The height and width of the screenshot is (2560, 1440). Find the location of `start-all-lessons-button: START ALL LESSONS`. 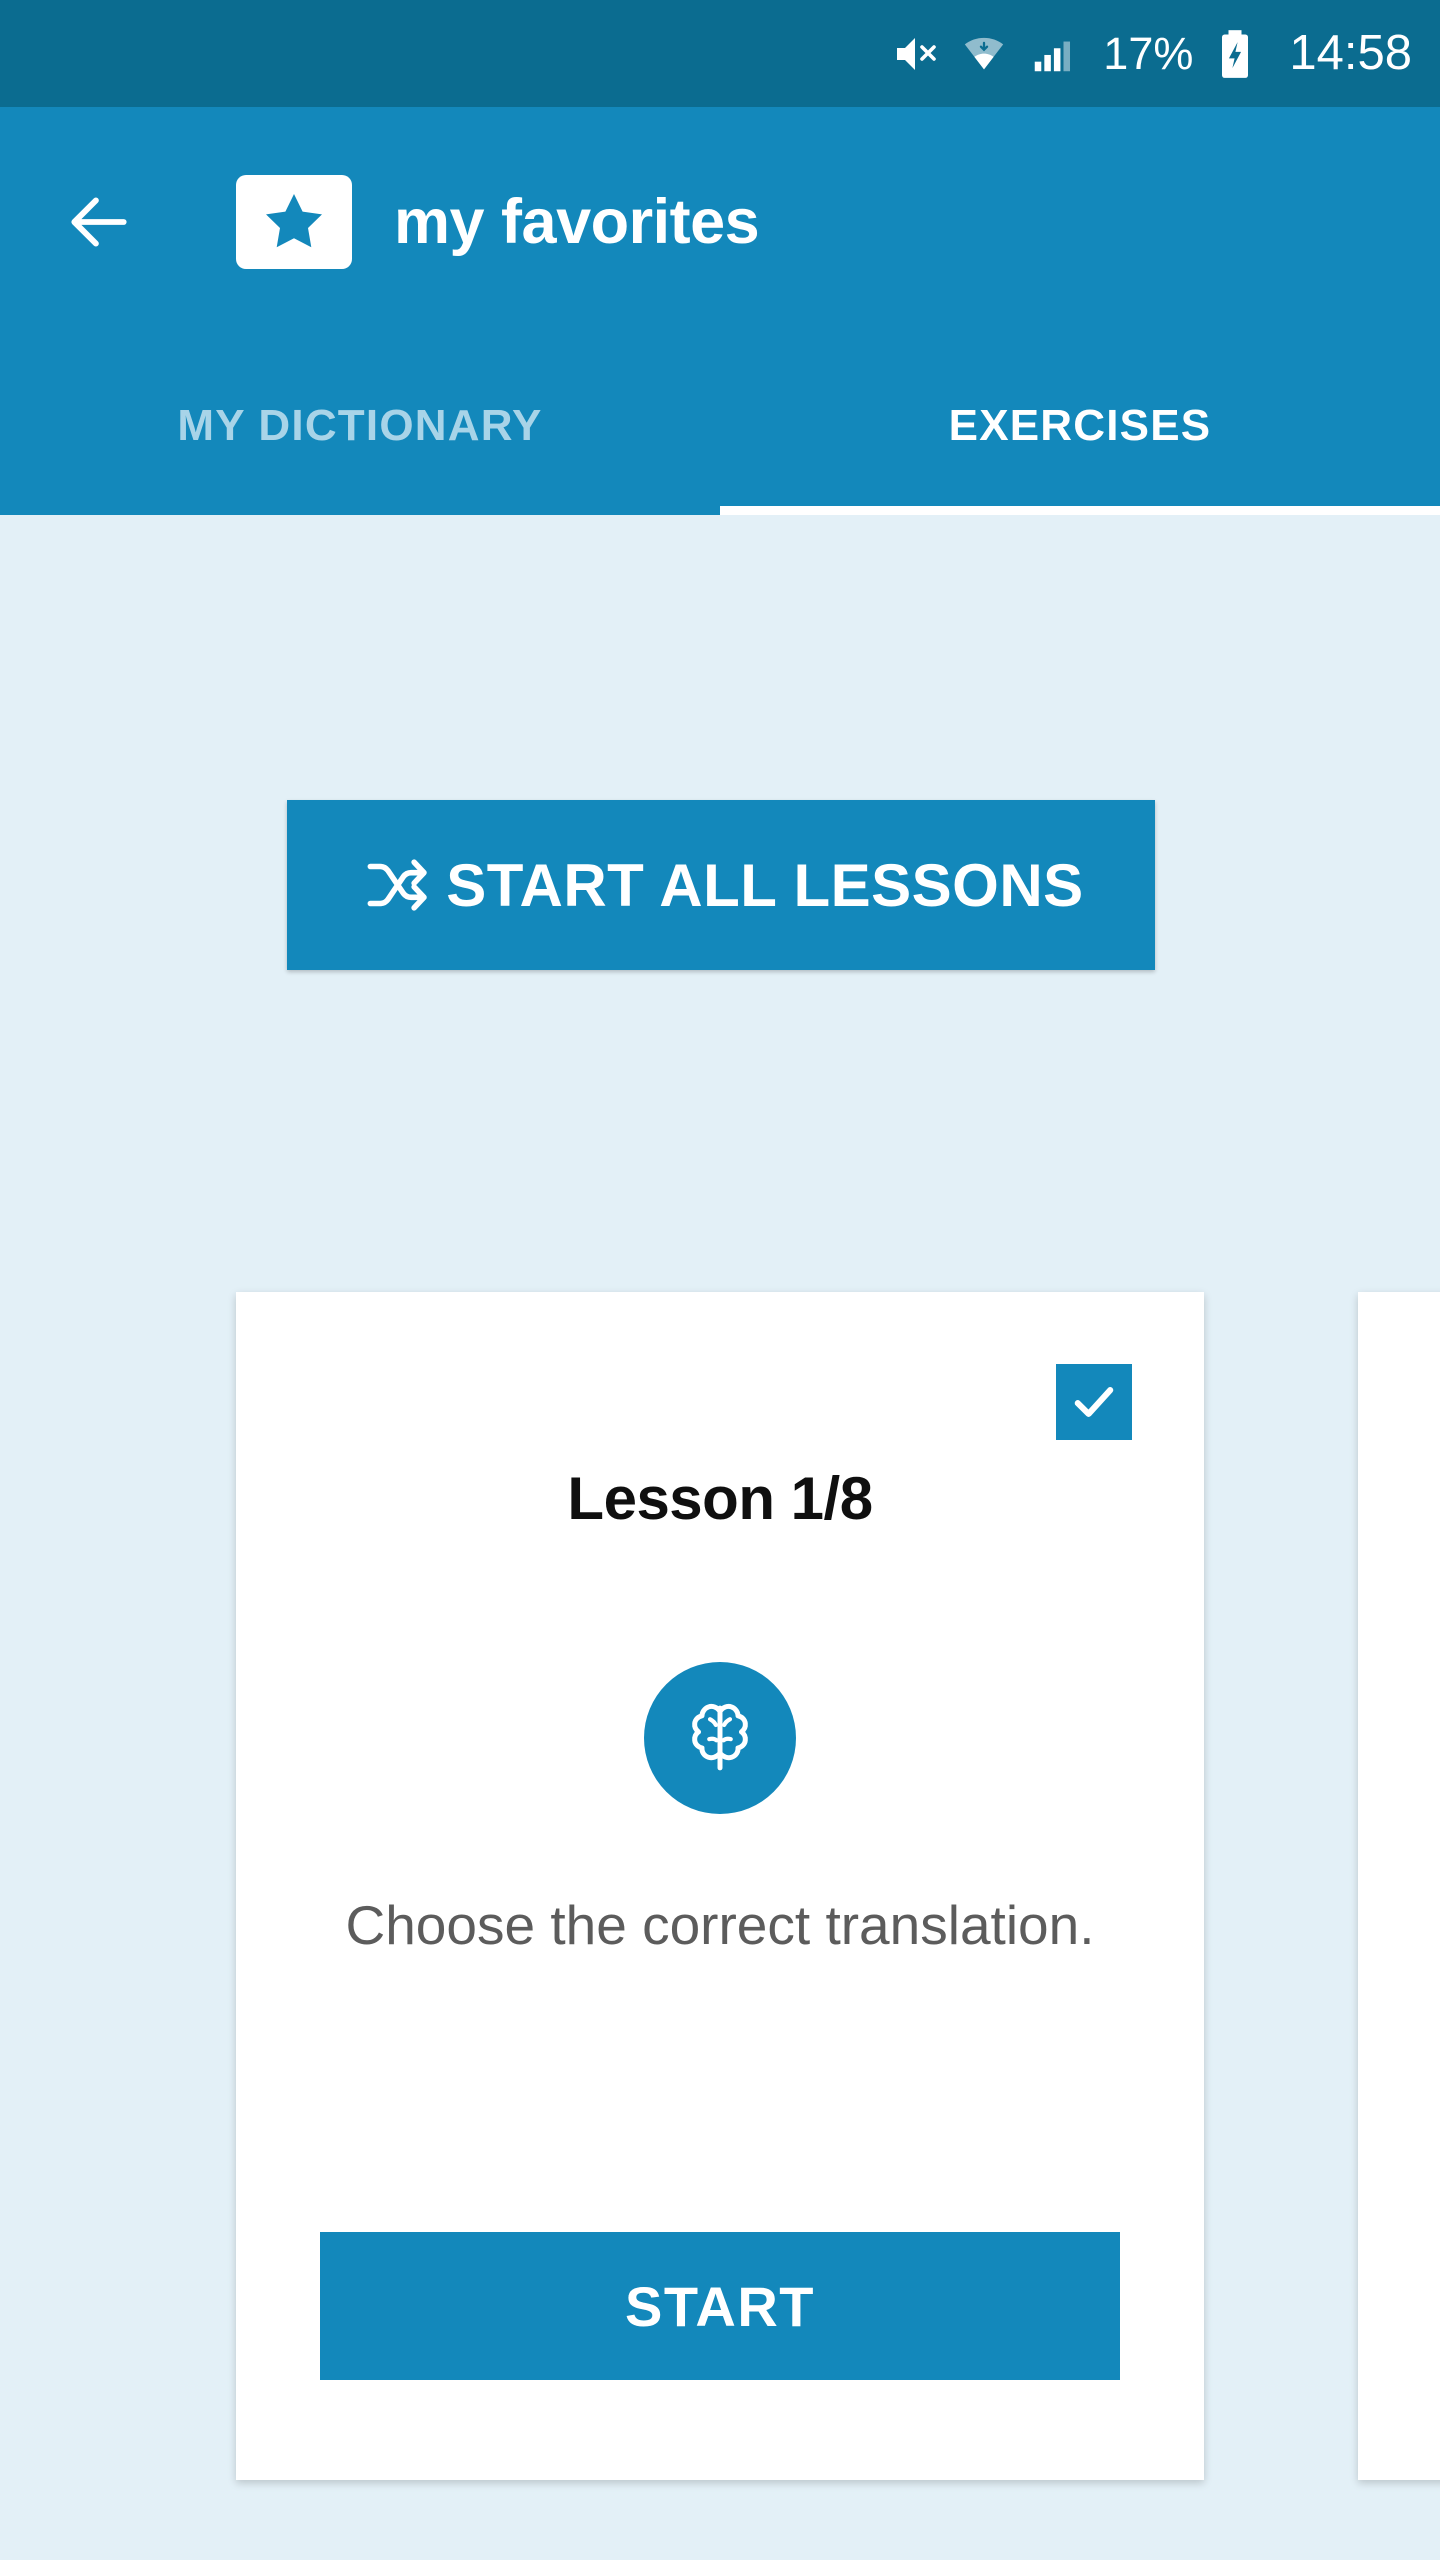

start-all-lessons-button: START ALL LESSONS is located at coordinates (721, 885).